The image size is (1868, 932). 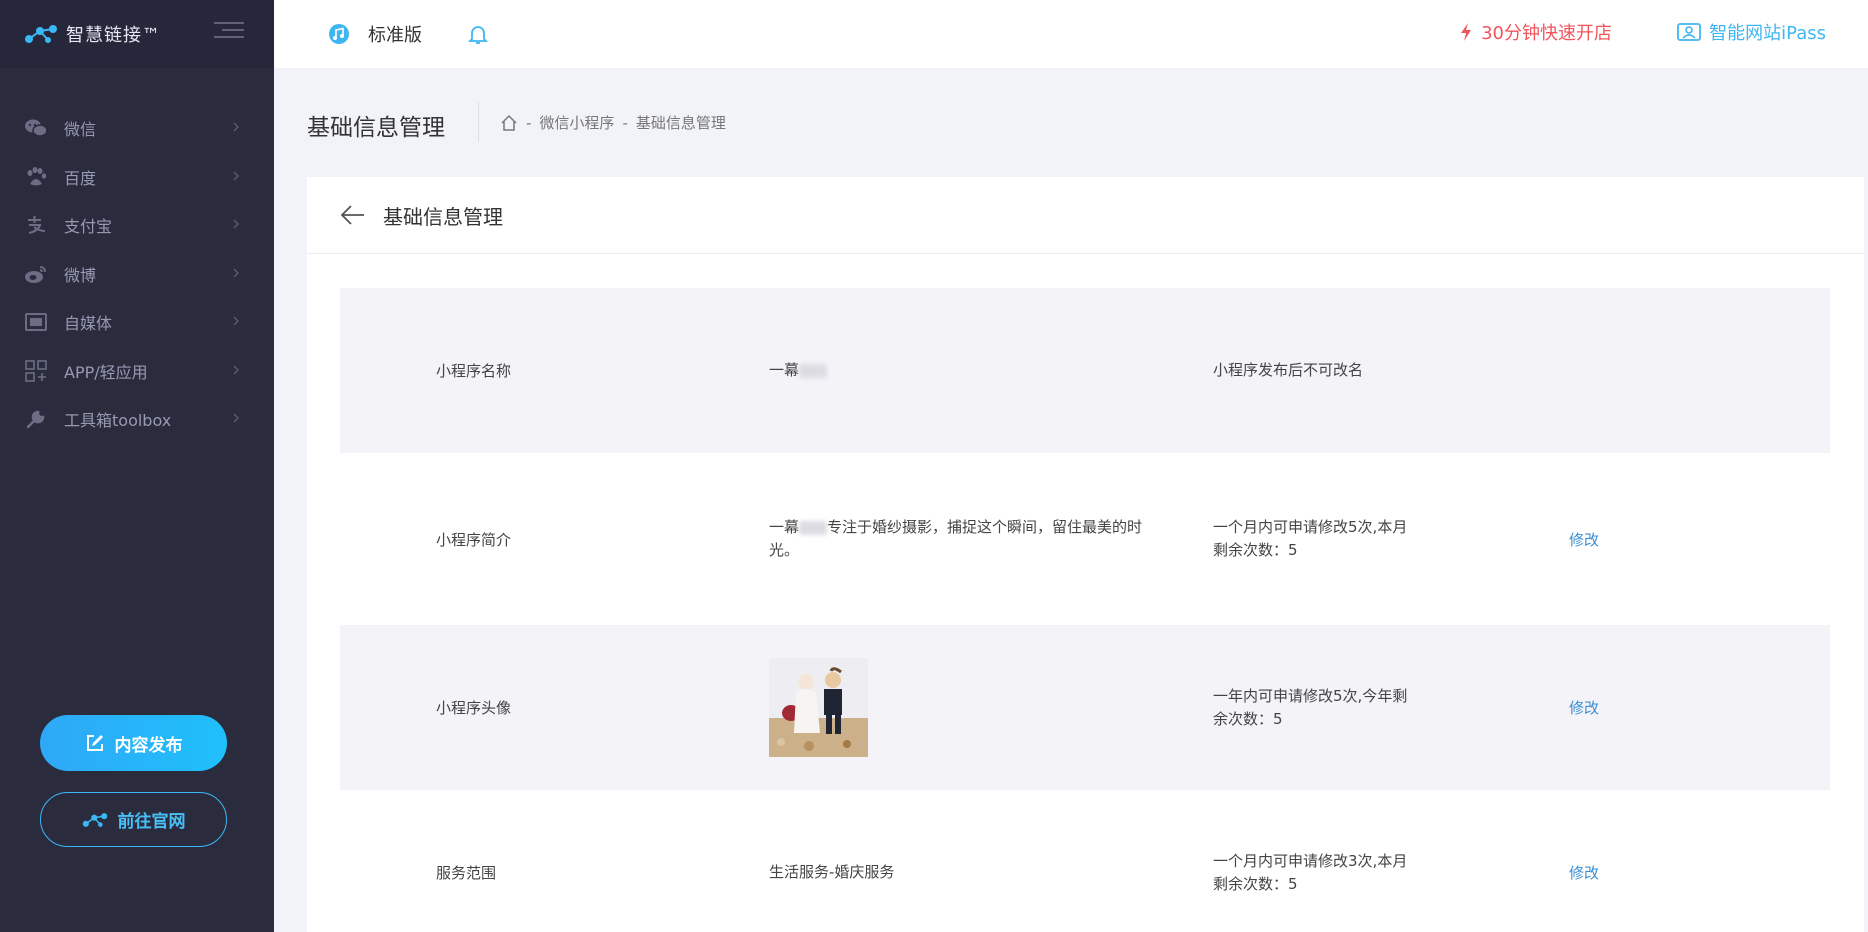 I want to click on avatar-image, so click(x=818, y=707).